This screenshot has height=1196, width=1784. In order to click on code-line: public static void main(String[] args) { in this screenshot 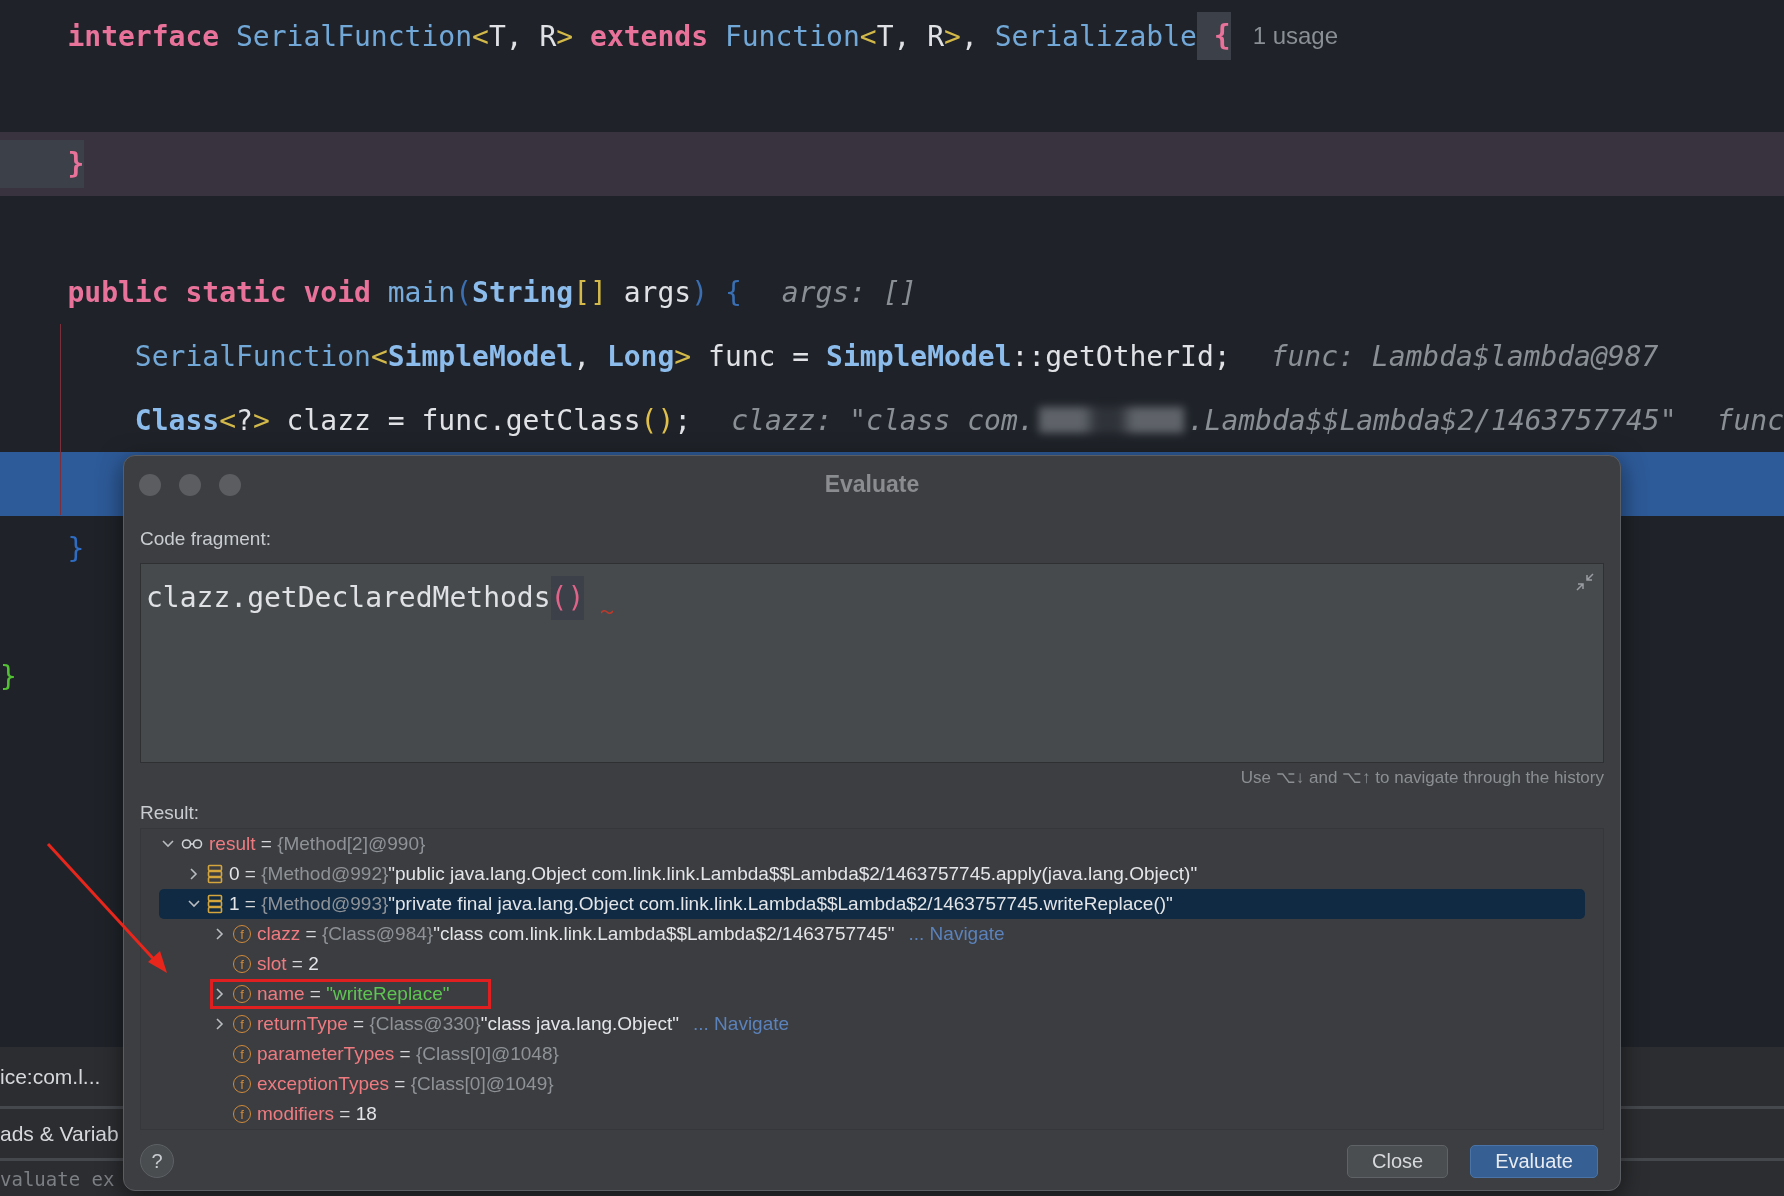, I will do `click(404, 292)`.